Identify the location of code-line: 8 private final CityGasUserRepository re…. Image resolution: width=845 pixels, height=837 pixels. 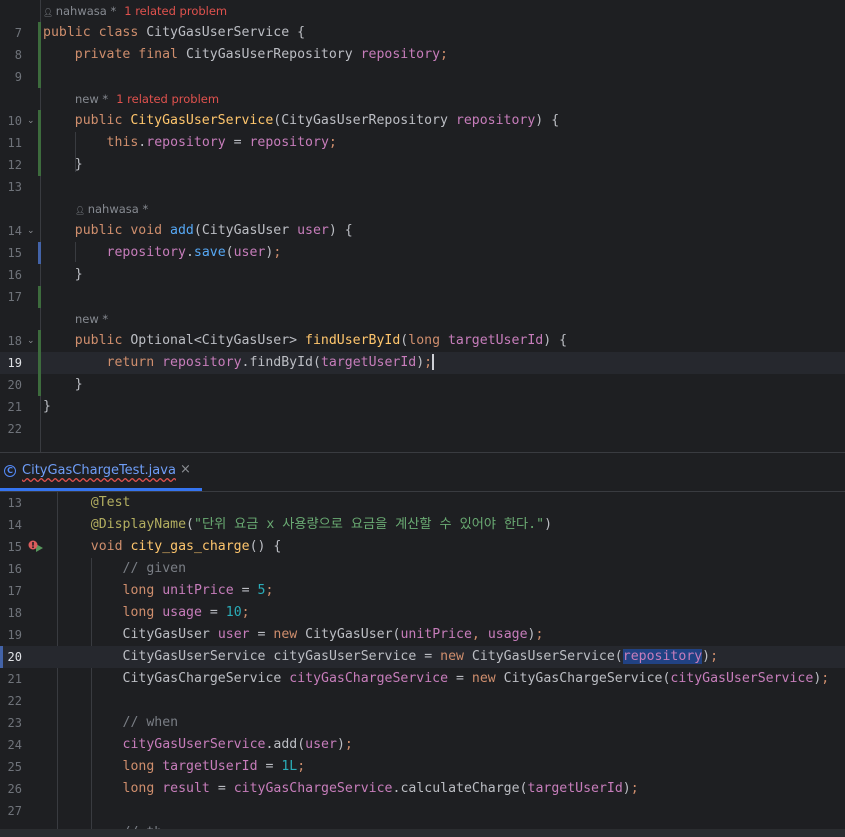
(422, 55).